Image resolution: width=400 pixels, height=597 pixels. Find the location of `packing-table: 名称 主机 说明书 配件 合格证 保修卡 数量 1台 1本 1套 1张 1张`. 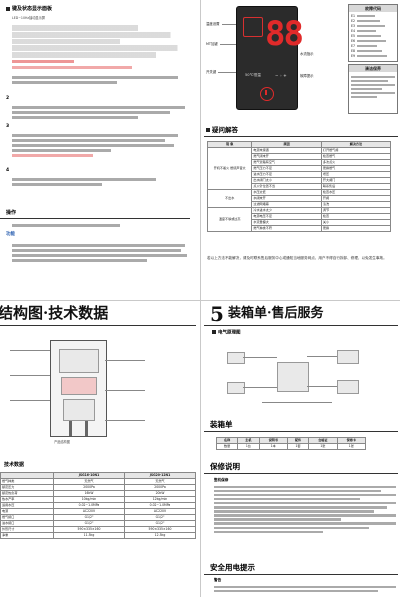

packing-table: 名称 主机 说明书 配件 合格证 保修卡 数量 1台 1本 1套 1张 1张 is located at coordinates (291, 443).